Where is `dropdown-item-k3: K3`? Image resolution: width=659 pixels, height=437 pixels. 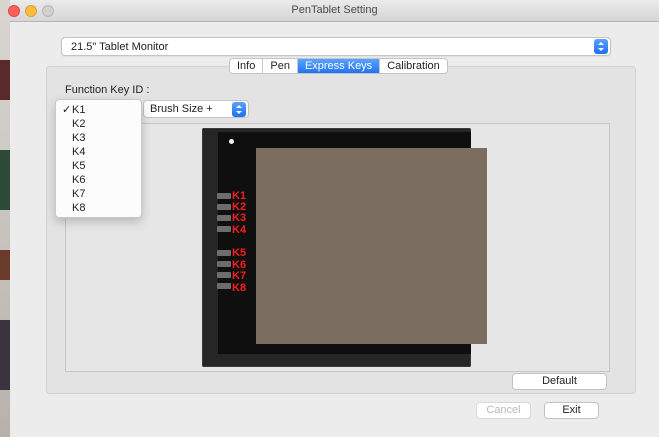 dropdown-item-k3: K3 is located at coordinates (98, 138).